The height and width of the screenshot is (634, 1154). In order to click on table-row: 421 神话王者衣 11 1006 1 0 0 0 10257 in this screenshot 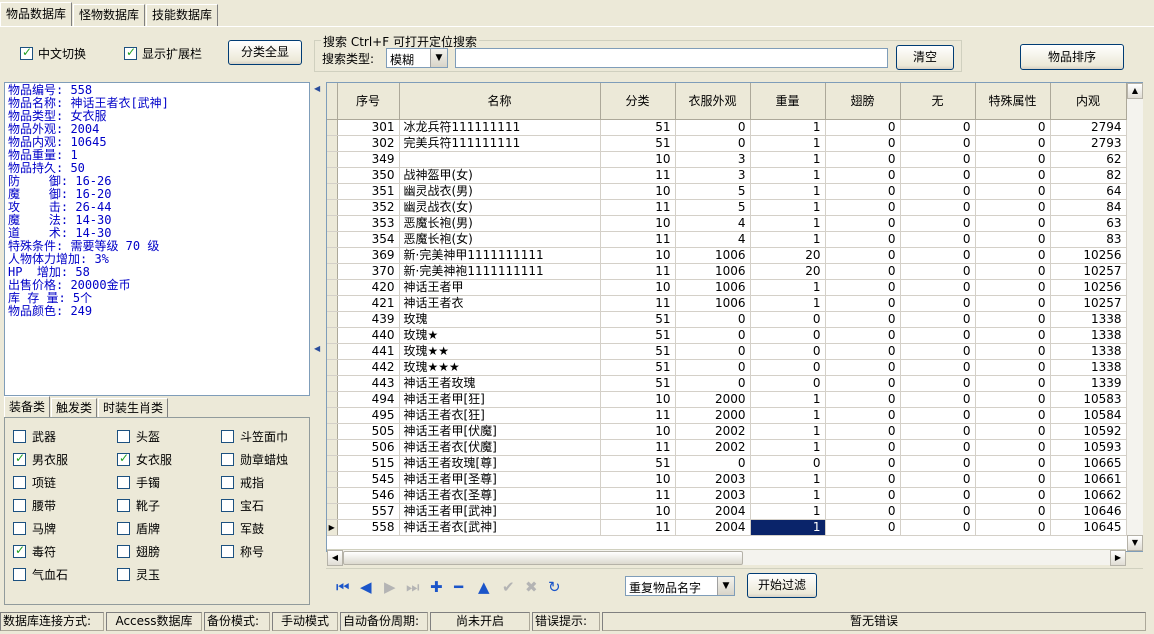, I will do `click(727, 303)`.